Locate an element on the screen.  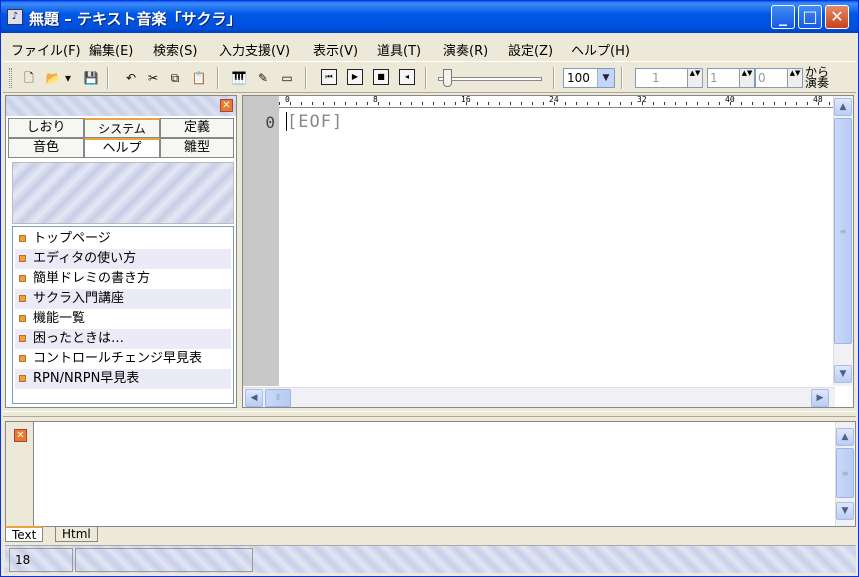
tab-help: ヘルプ is located at coordinates (122, 148).